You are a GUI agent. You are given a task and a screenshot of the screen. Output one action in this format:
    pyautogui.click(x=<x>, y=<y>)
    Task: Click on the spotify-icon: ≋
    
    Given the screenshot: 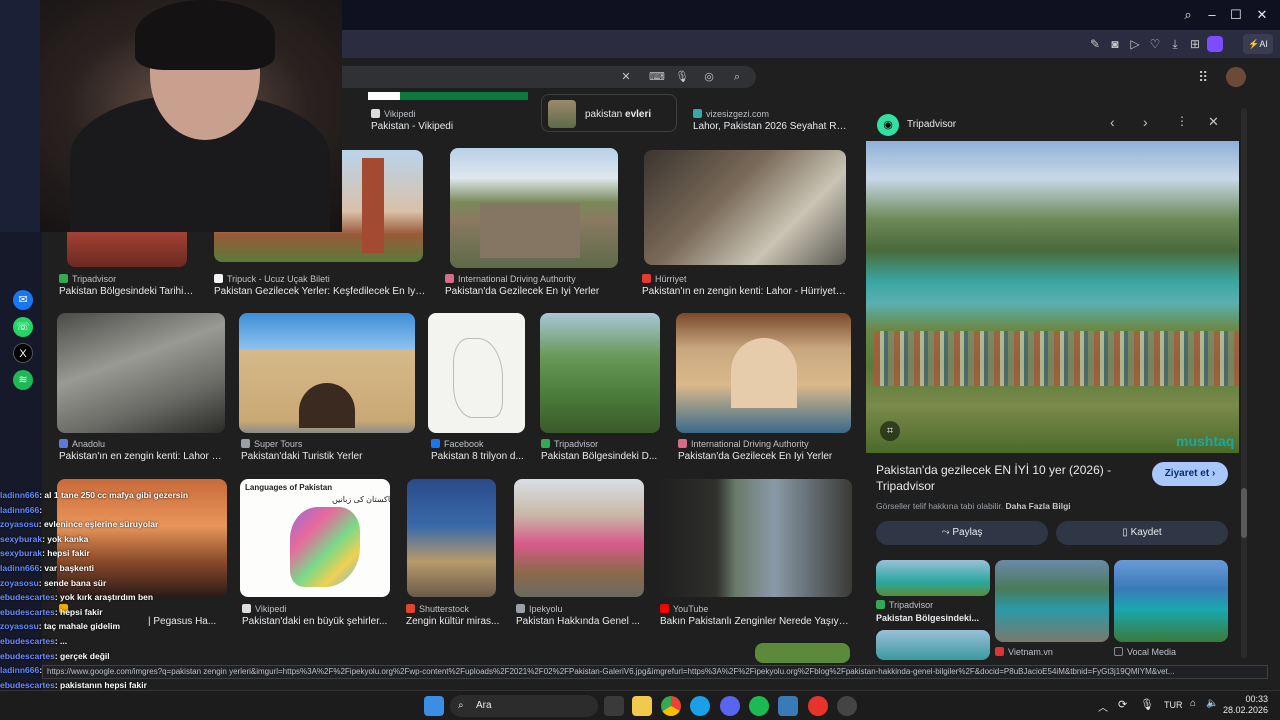 What is the action you would take?
    pyautogui.click(x=23, y=380)
    